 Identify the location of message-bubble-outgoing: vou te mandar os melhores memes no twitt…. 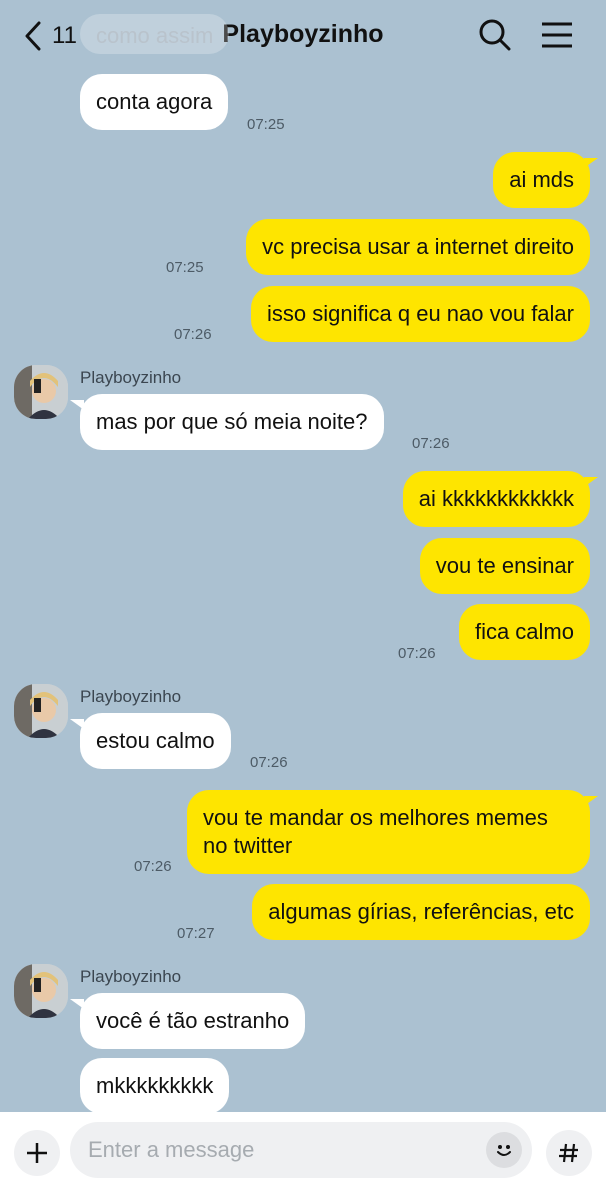
(388, 832).